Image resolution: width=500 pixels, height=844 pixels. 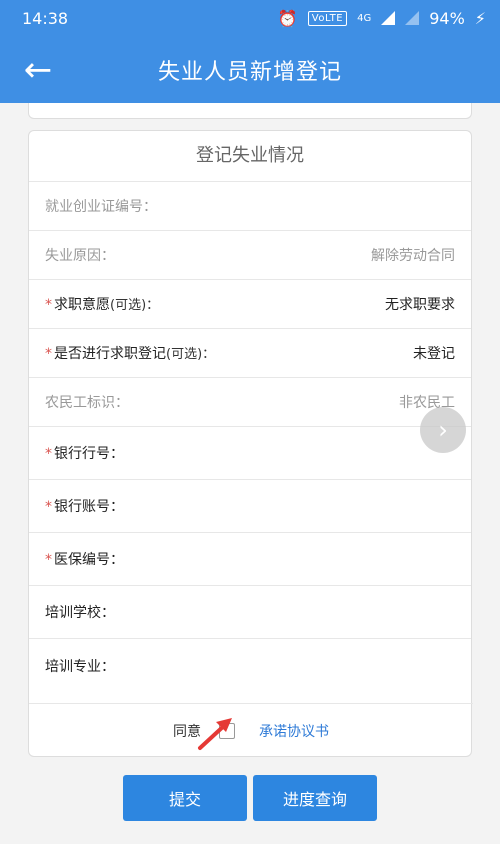 What do you see at coordinates (84, 560) in the screenshot?
I see `field-label: * 医保编号：` at bounding box center [84, 560].